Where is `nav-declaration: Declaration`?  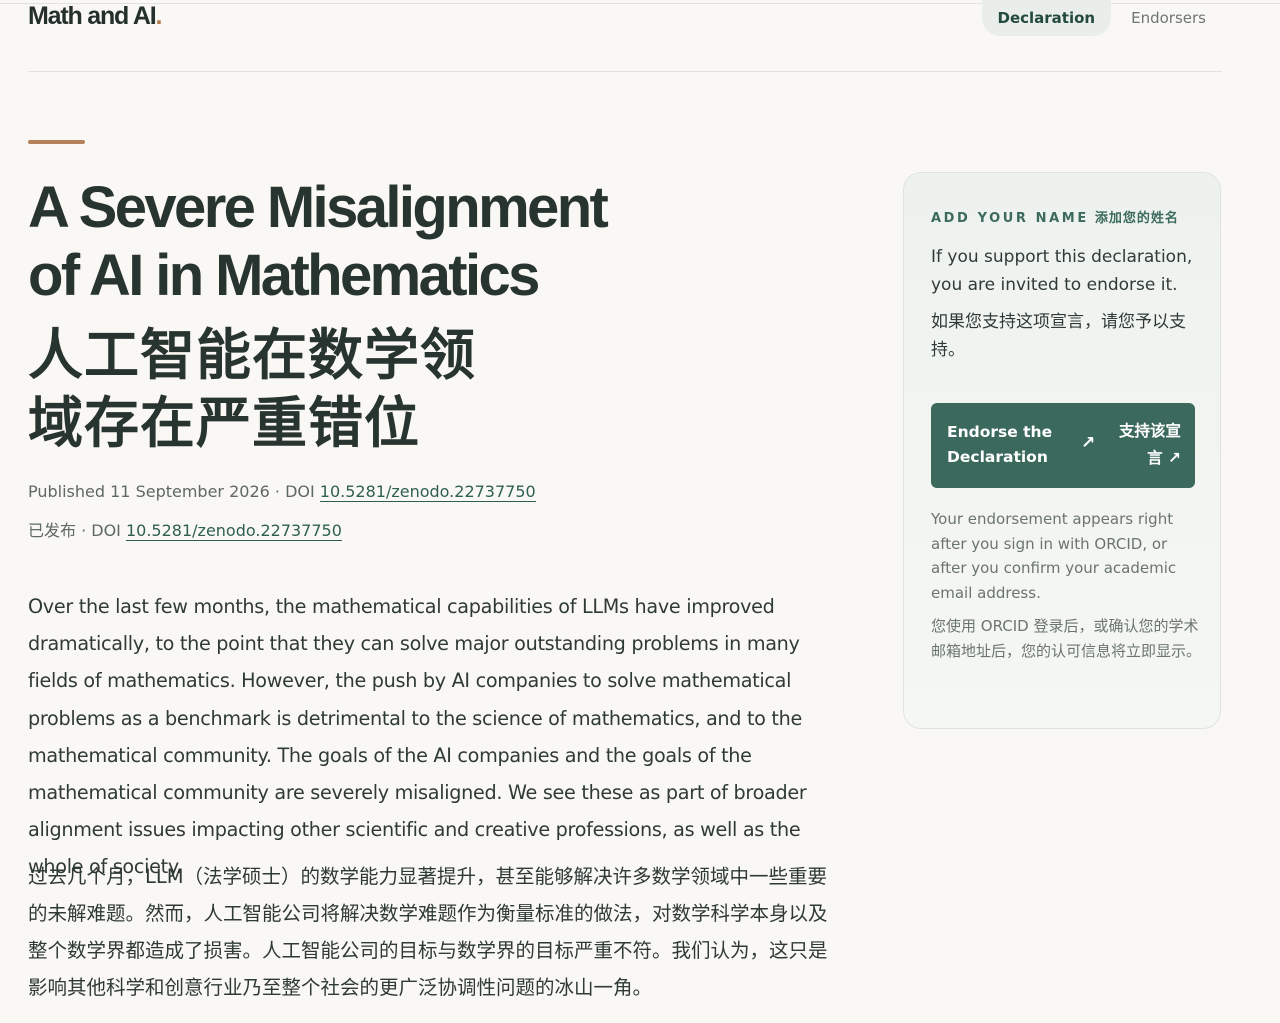 nav-declaration: Declaration is located at coordinates (1046, 18).